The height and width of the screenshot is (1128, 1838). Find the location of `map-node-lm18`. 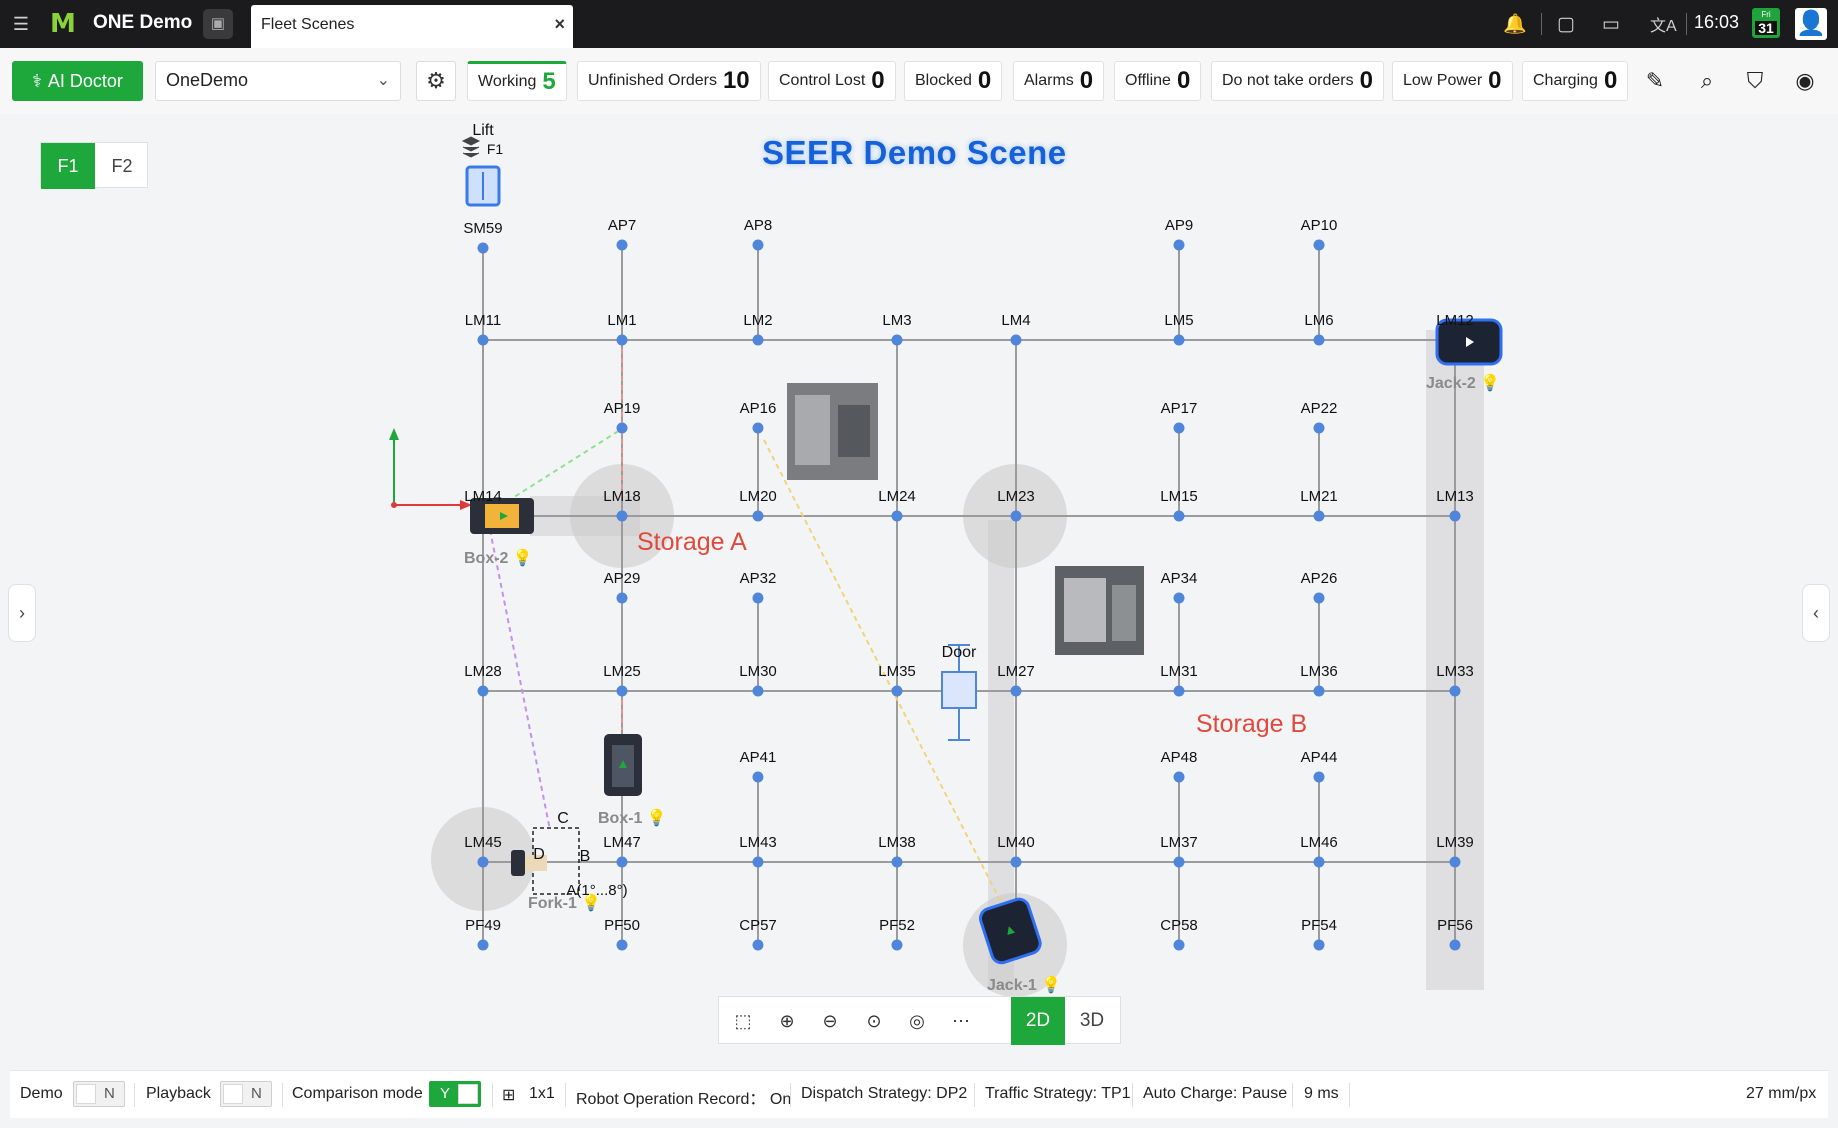

map-node-lm18 is located at coordinates (622, 516).